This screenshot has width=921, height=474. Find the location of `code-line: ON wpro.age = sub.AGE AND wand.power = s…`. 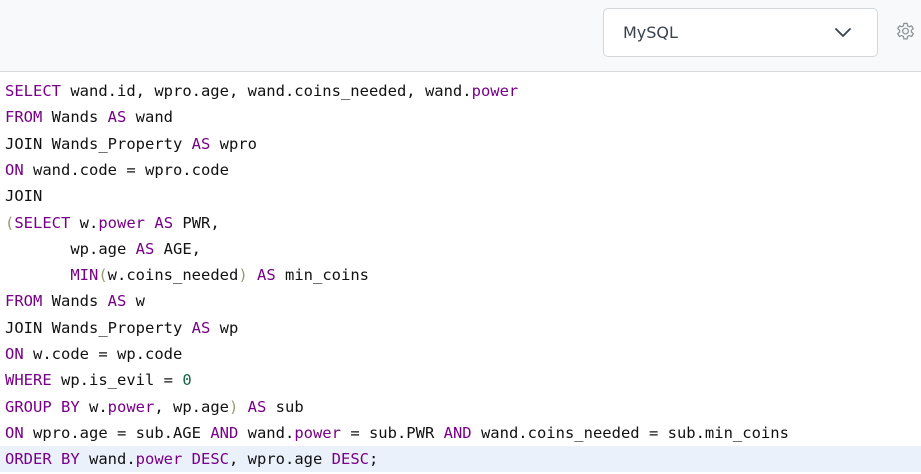

code-line: ON wpro.age = sub.AGE AND wand.power = s… is located at coordinates (460, 433).